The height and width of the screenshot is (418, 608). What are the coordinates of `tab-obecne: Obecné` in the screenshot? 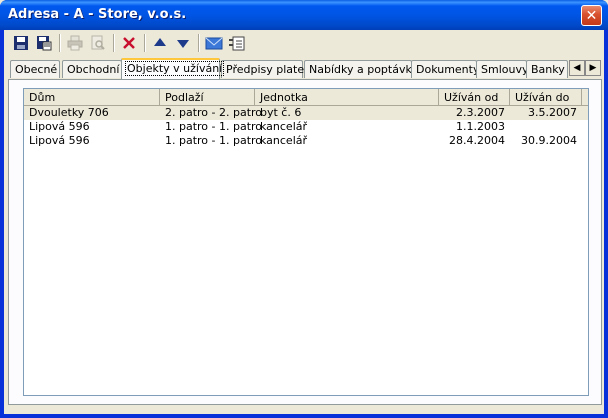 It's located at (35, 69).